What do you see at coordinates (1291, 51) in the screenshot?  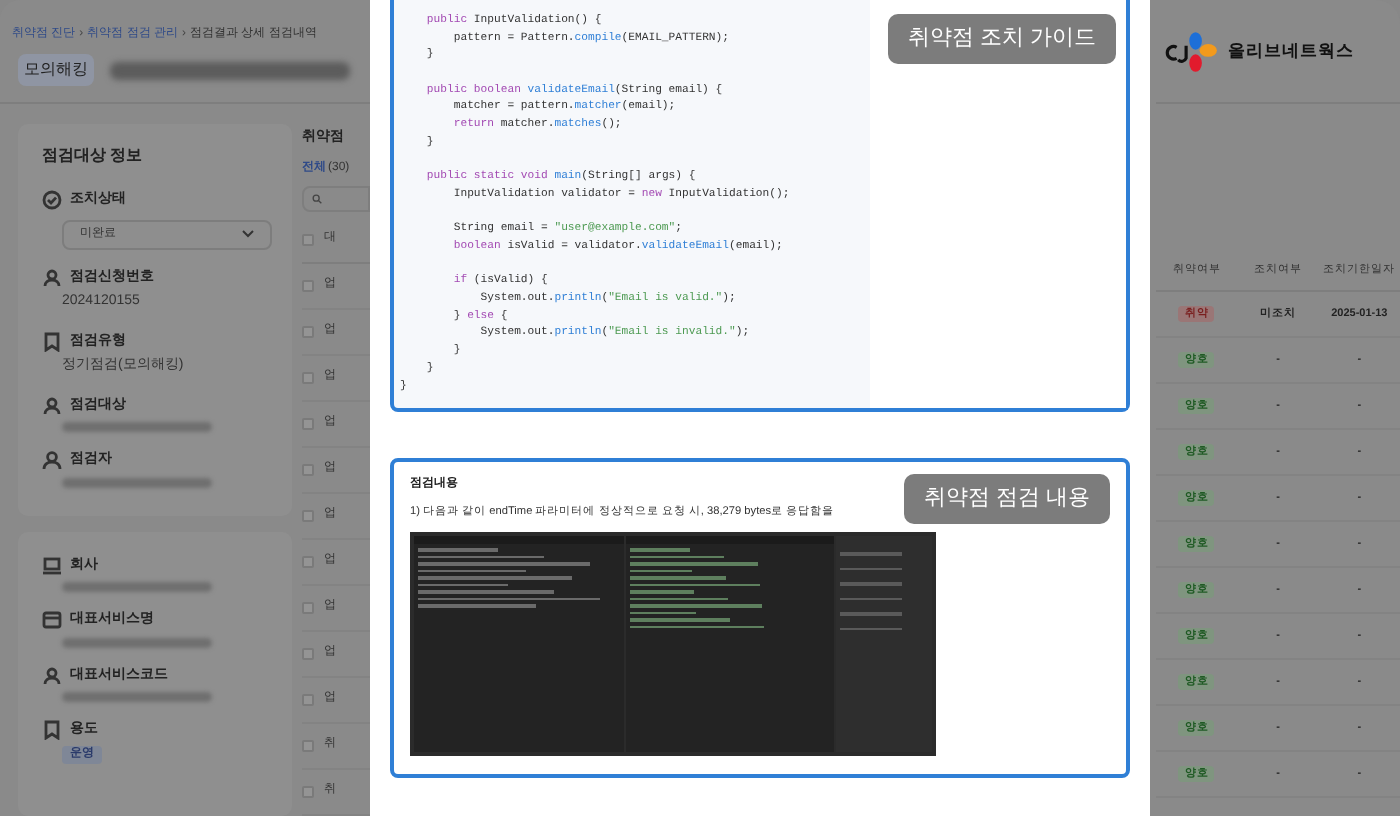 I see `logo-text: 올리브네트웍스` at bounding box center [1291, 51].